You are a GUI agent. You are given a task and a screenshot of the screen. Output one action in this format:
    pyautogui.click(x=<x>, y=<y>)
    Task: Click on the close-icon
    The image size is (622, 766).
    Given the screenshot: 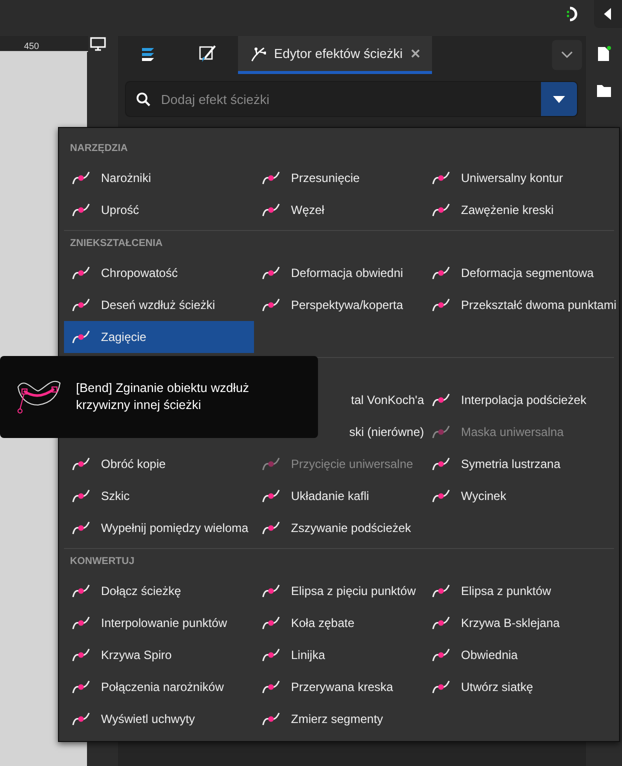 What is the action you would take?
    pyautogui.click(x=415, y=53)
    